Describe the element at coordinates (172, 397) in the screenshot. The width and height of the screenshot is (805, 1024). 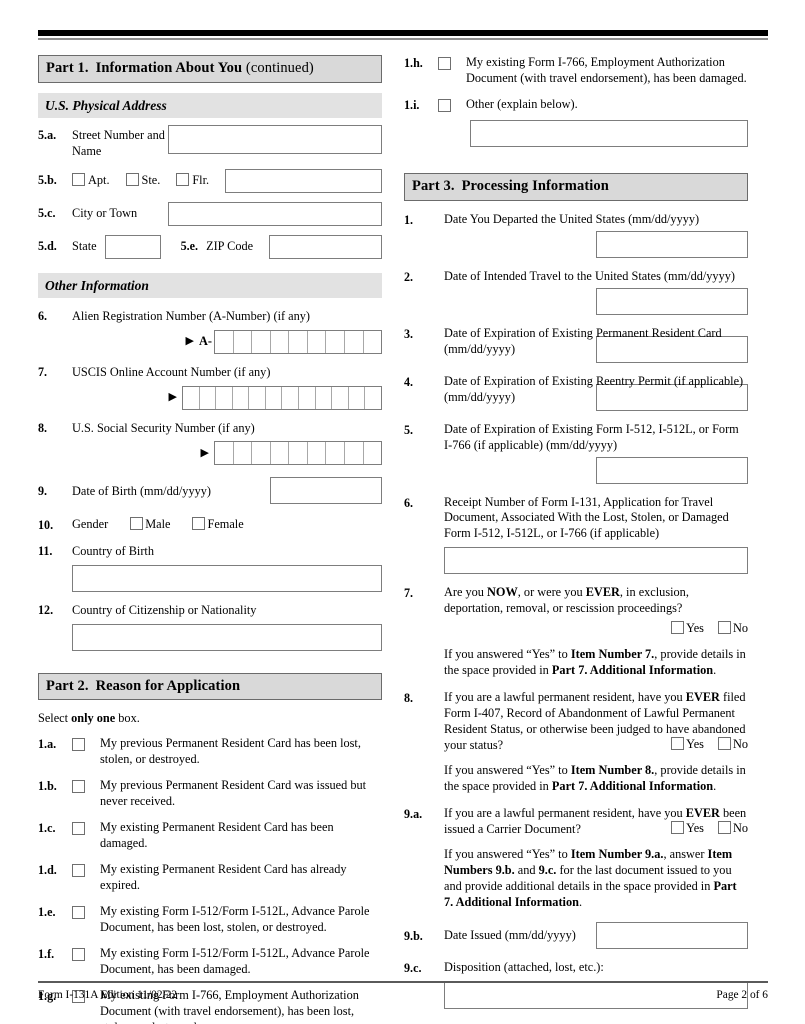
I see `right-triangle-icon: ▶` at that location.